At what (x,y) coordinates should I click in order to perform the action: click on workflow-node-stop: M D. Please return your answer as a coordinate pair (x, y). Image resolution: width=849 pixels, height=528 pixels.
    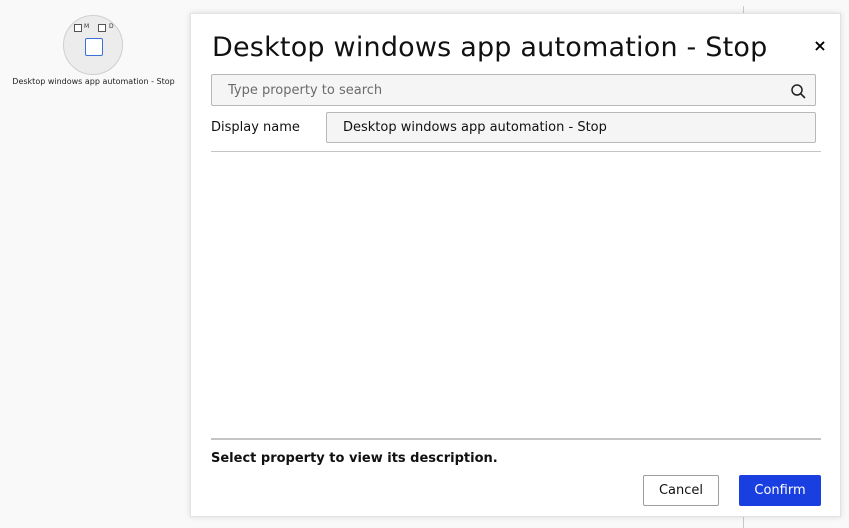
    Looking at the image, I should click on (93, 45).